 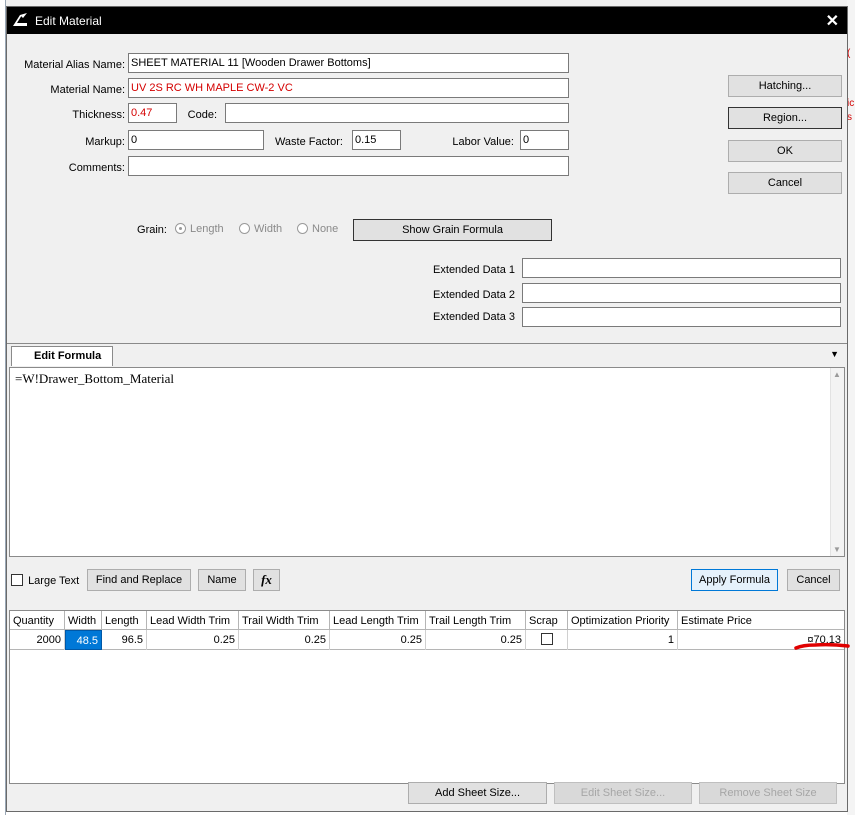 What do you see at coordinates (74, 65) in the screenshot?
I see `alias-label: Material Alias Name:` at bounding box center [74, 65].